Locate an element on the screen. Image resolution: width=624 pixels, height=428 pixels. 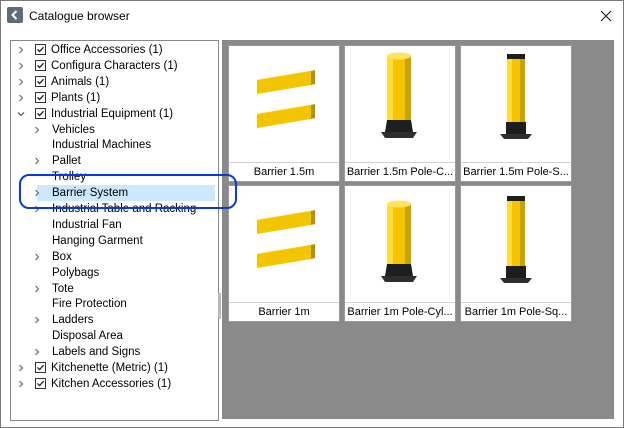
tree-item-label: Labels and Signs is located at coordinates (96, 352).